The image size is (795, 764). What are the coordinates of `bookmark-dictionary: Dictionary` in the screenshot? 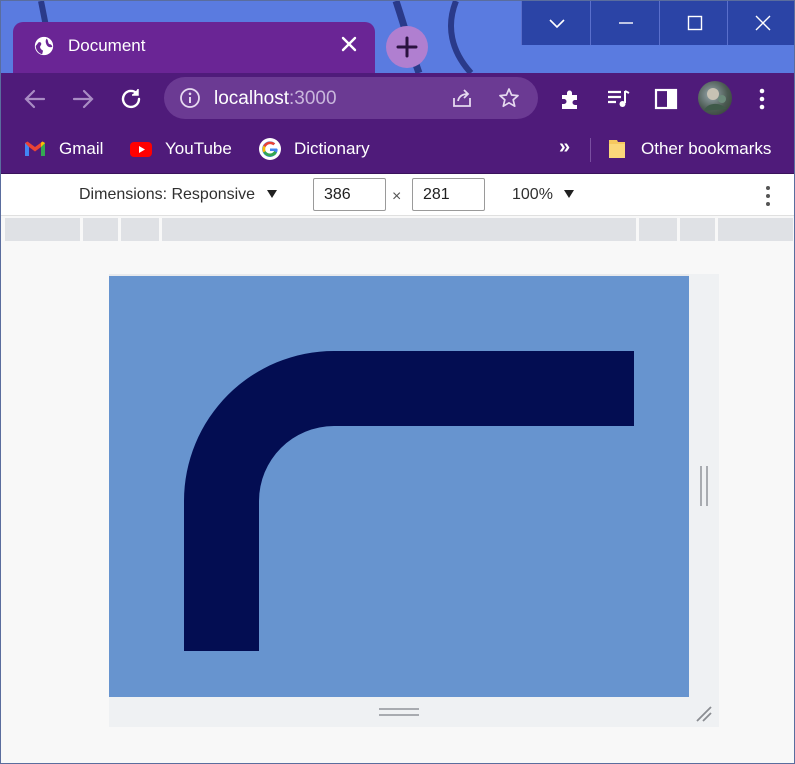 It's located at (314, 149).